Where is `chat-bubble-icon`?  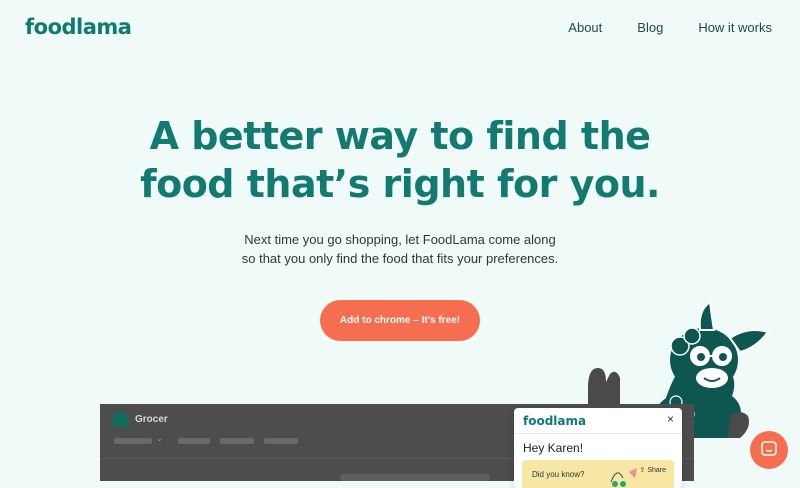
chat-bubble-icon is located at coordinates (769, 448).